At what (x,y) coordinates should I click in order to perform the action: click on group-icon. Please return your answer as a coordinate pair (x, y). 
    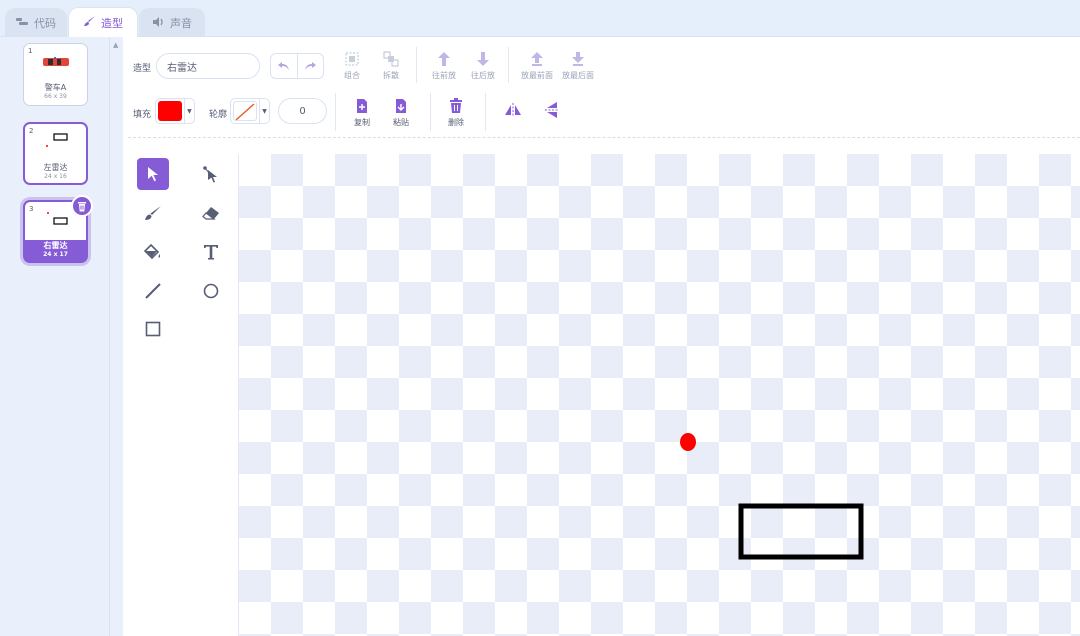
    Looking at the image, I should click on (352, 59).